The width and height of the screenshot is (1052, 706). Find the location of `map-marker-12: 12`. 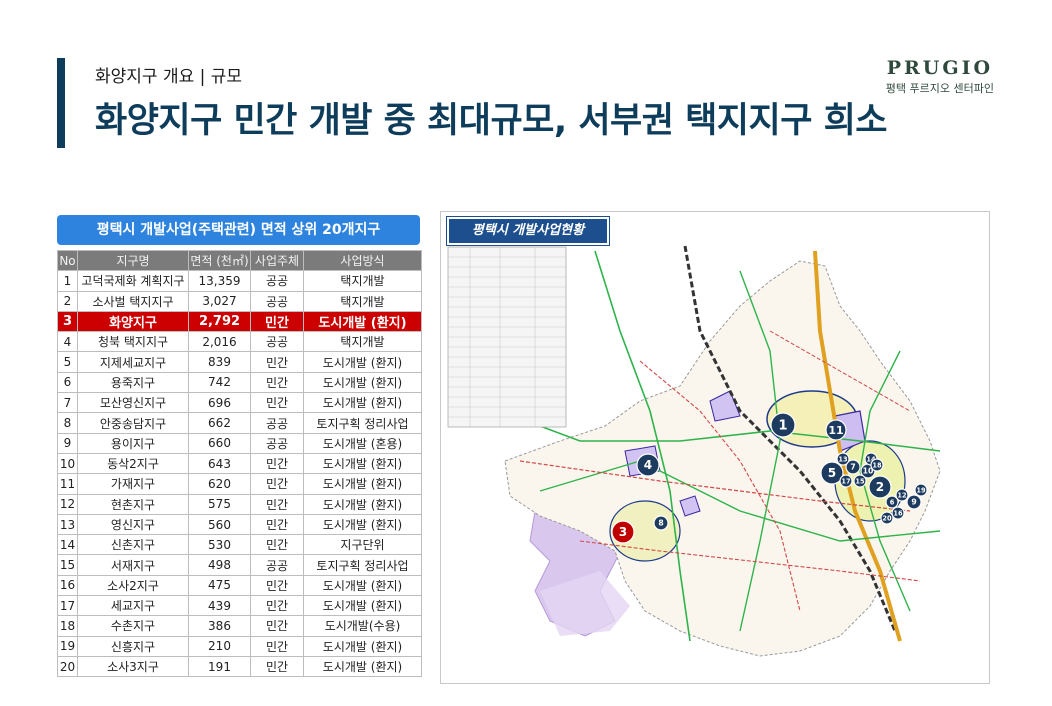

map-marker-12: 12 is located at coordinates (902, 495).